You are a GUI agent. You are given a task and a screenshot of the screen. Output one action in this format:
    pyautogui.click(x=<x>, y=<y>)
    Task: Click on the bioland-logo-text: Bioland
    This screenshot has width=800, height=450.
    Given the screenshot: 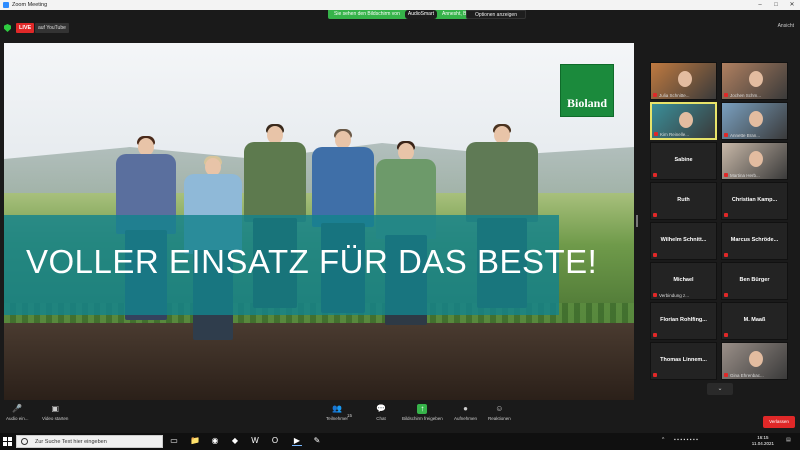 What is the action you would take?
    pyautogui.click(x=587, y=103)
    